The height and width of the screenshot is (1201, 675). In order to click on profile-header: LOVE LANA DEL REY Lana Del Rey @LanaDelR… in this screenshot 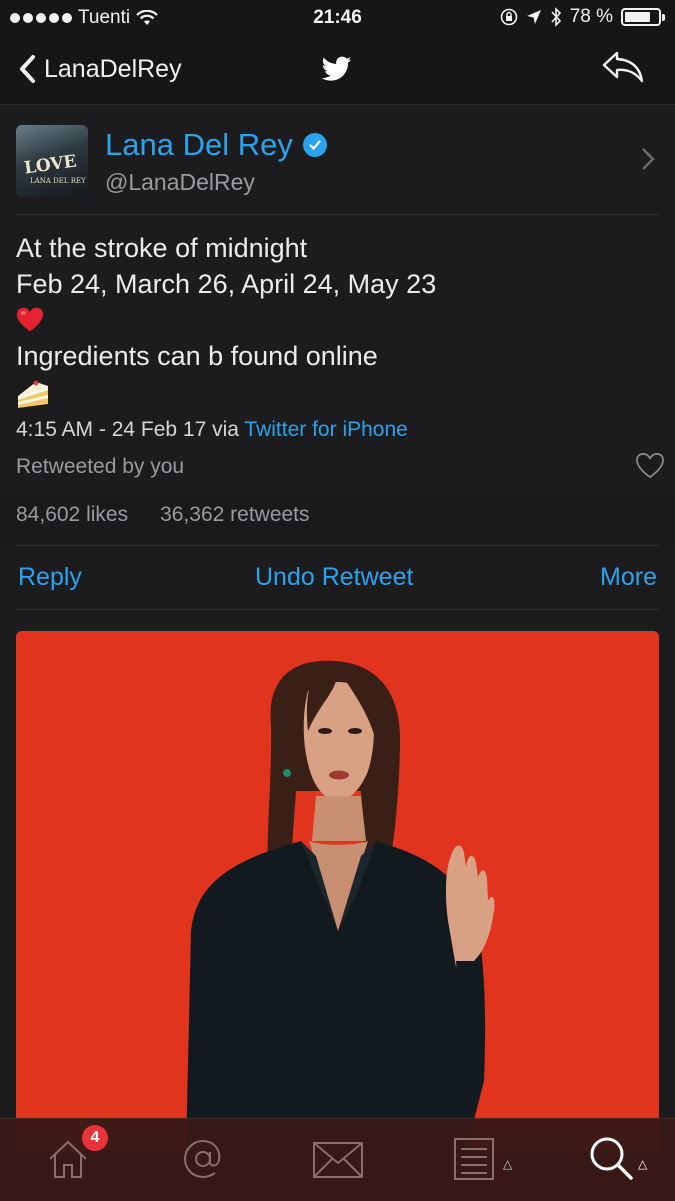, I will do `click(337, 160)`.